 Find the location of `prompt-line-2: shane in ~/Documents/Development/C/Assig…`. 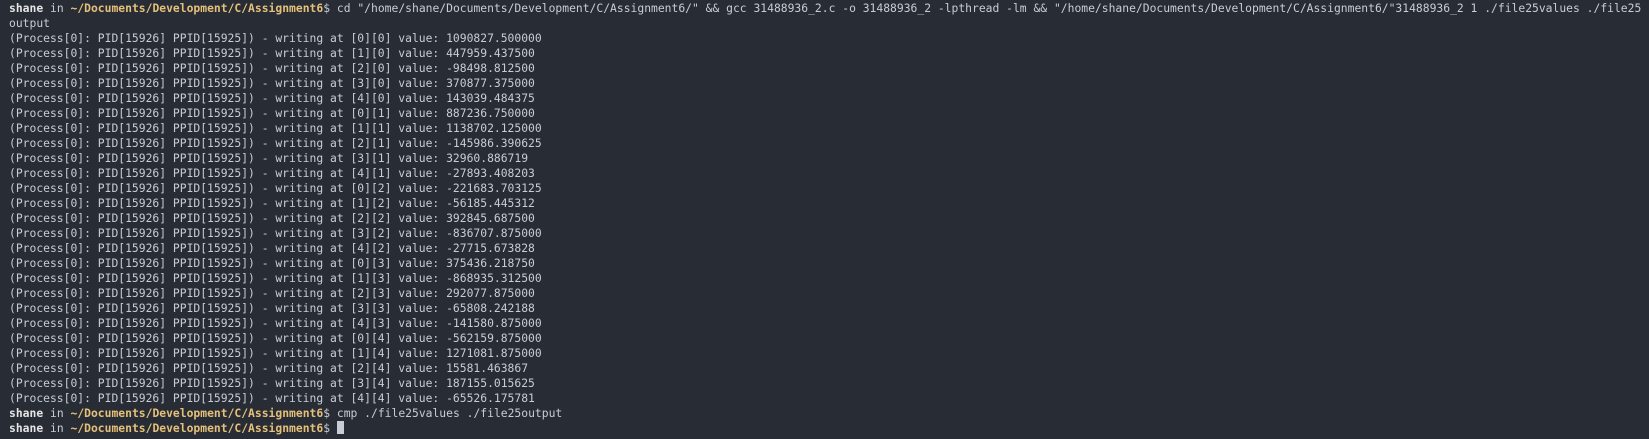

prompt-line-2: shane in ~/Documents/Development/C/Assig… is located at coordinates (829, 413).